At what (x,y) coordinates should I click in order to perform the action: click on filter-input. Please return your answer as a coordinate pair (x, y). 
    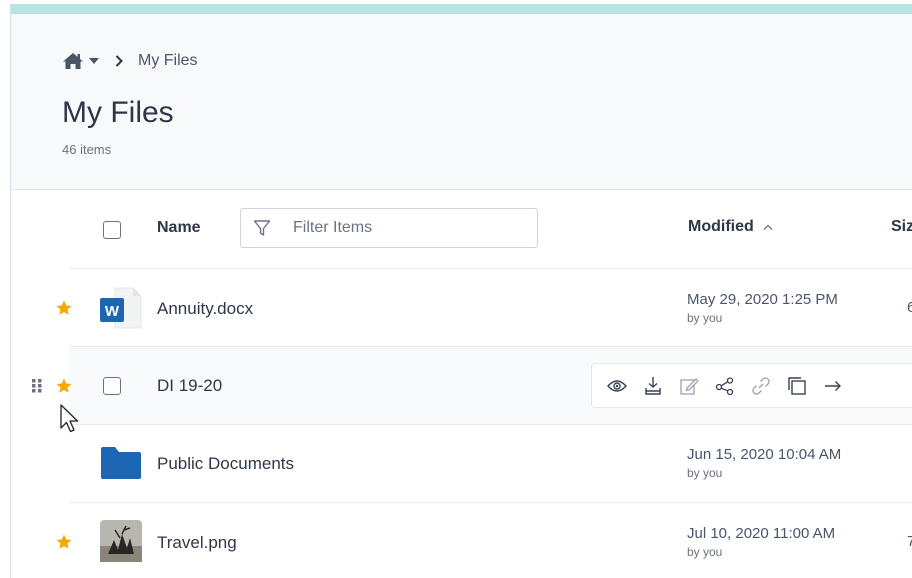
    Looking at the image, I should click on (408, 228).